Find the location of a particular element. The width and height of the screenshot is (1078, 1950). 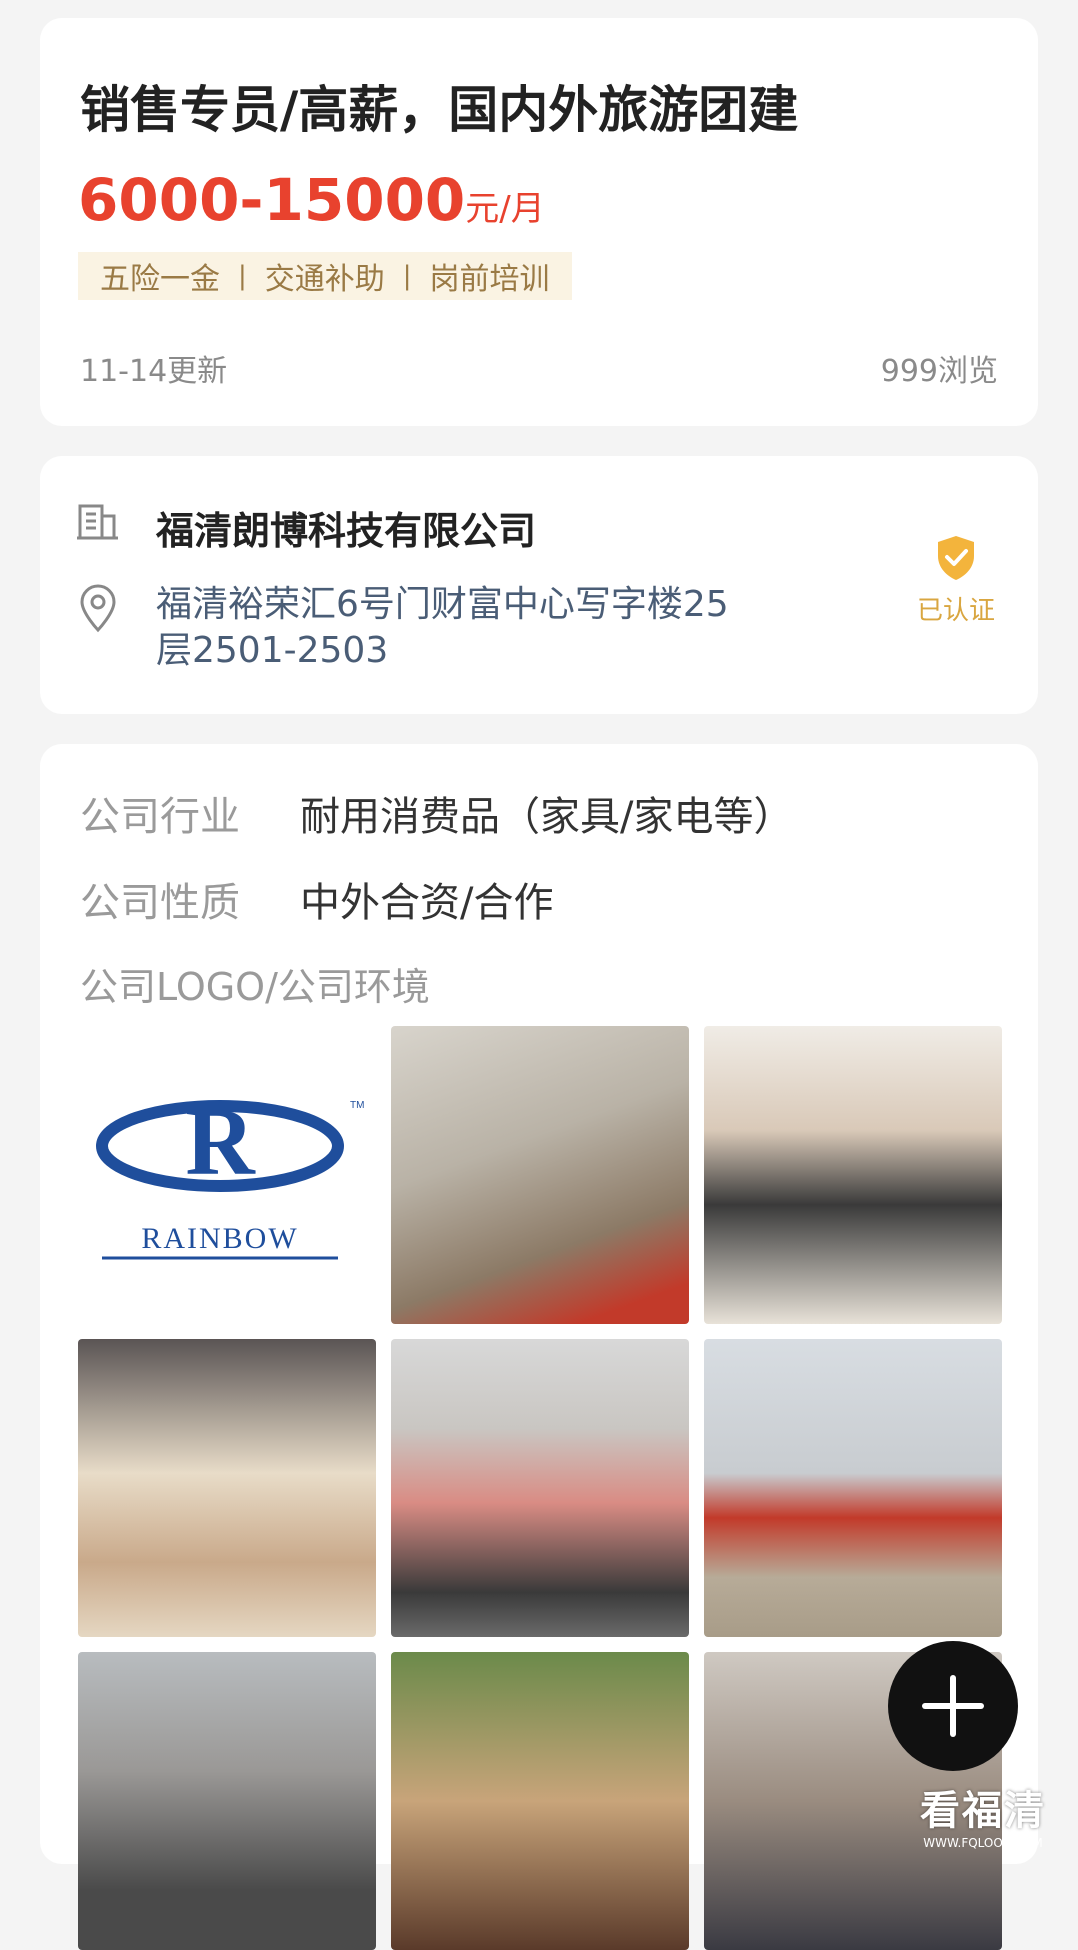

salary-range: 6000-15000 is located at coordinates (272, 200).